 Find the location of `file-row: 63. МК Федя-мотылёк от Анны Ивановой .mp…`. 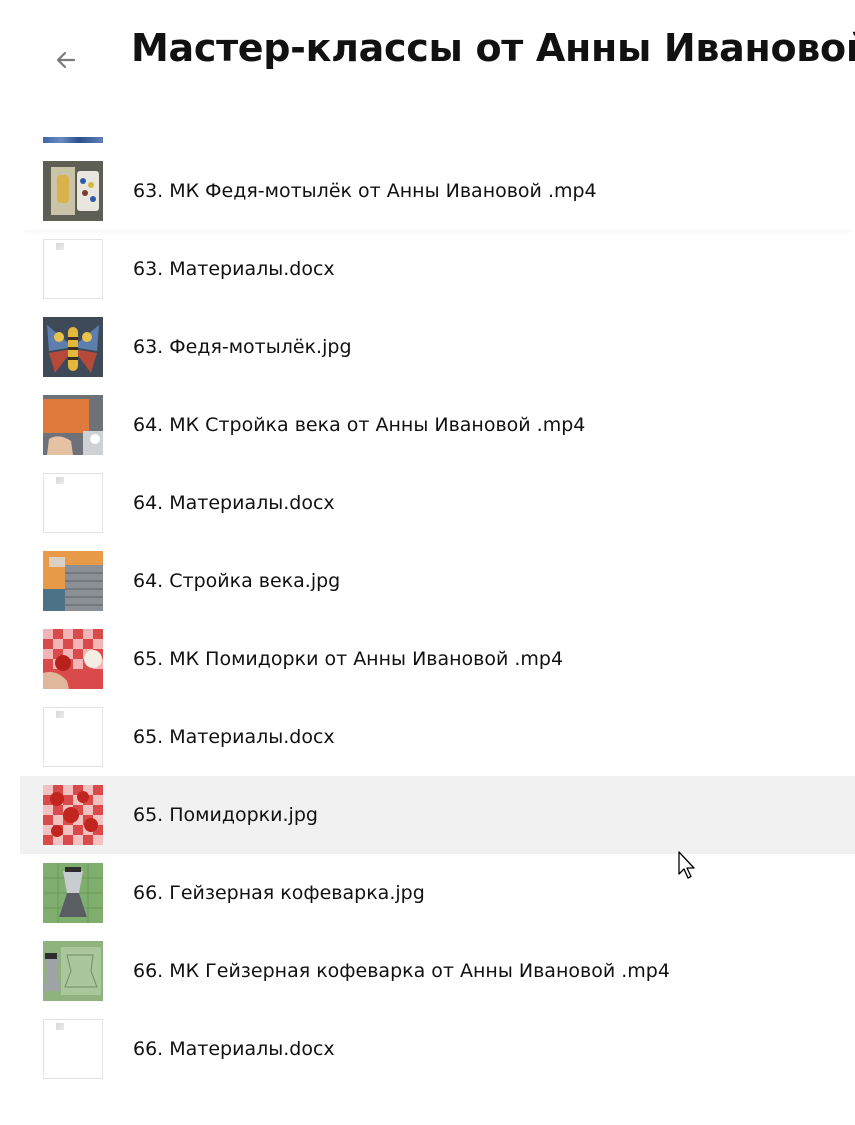

file-row: 63. МК Федя-мотылёк от Анны Ивановой .mp… is located at coordinates (437, 191).